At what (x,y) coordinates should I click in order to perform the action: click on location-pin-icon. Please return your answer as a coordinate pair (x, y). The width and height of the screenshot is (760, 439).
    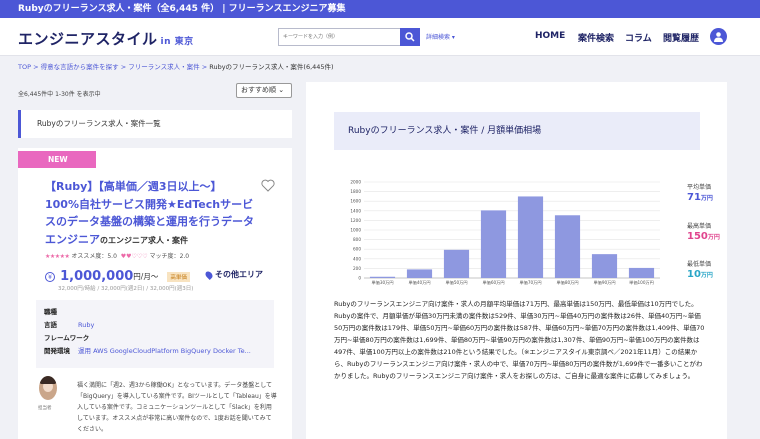
    Looking at the image, I should click on (209, 274).